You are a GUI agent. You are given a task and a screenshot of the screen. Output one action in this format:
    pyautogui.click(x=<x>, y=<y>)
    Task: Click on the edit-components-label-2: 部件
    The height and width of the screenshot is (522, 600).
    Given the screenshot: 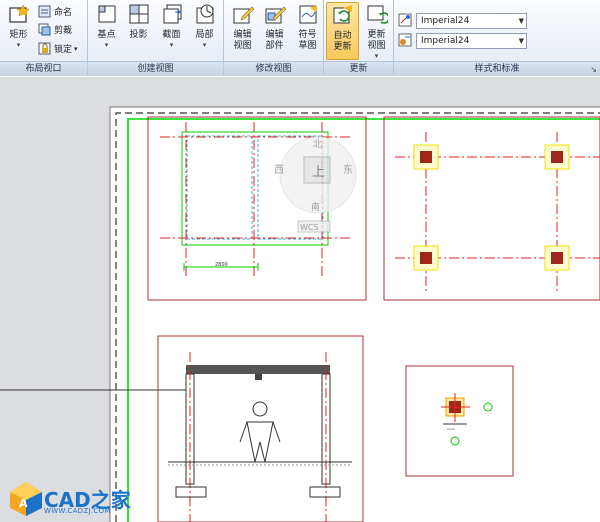 What is the action you would take?
    pyautogui.click(x=274, y=46)
    